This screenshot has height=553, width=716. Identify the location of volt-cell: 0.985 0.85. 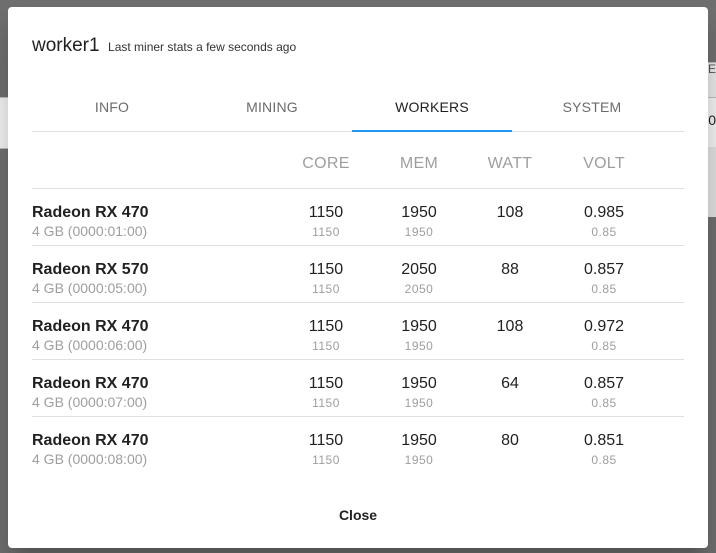
(604, 221).